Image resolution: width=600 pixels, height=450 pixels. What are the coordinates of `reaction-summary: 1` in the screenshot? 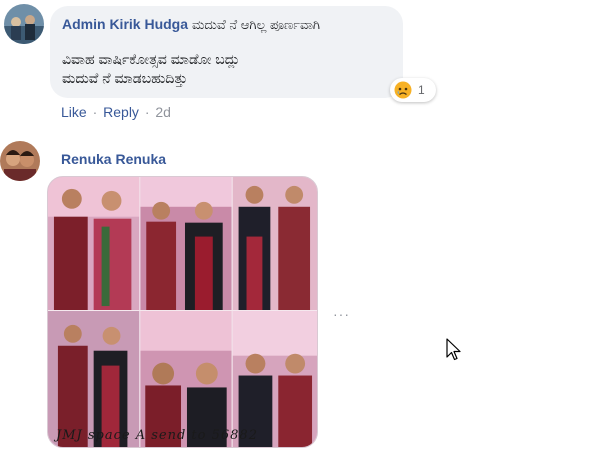 It's located at (413, 90).